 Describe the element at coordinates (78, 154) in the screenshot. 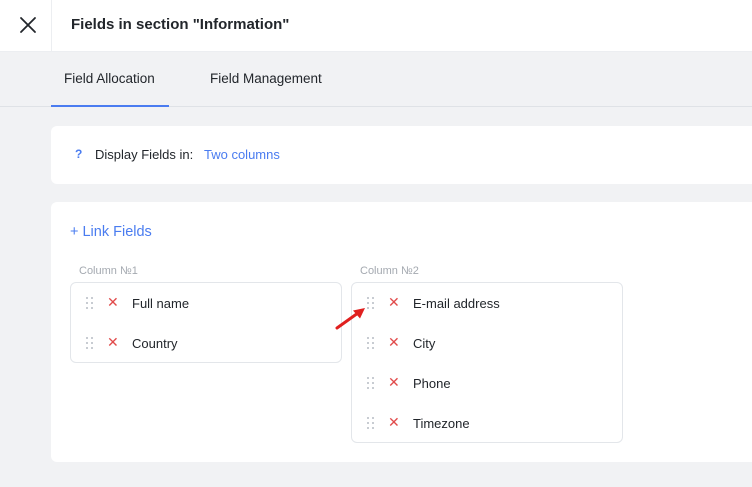

I see `help-icon: ?` at that location.